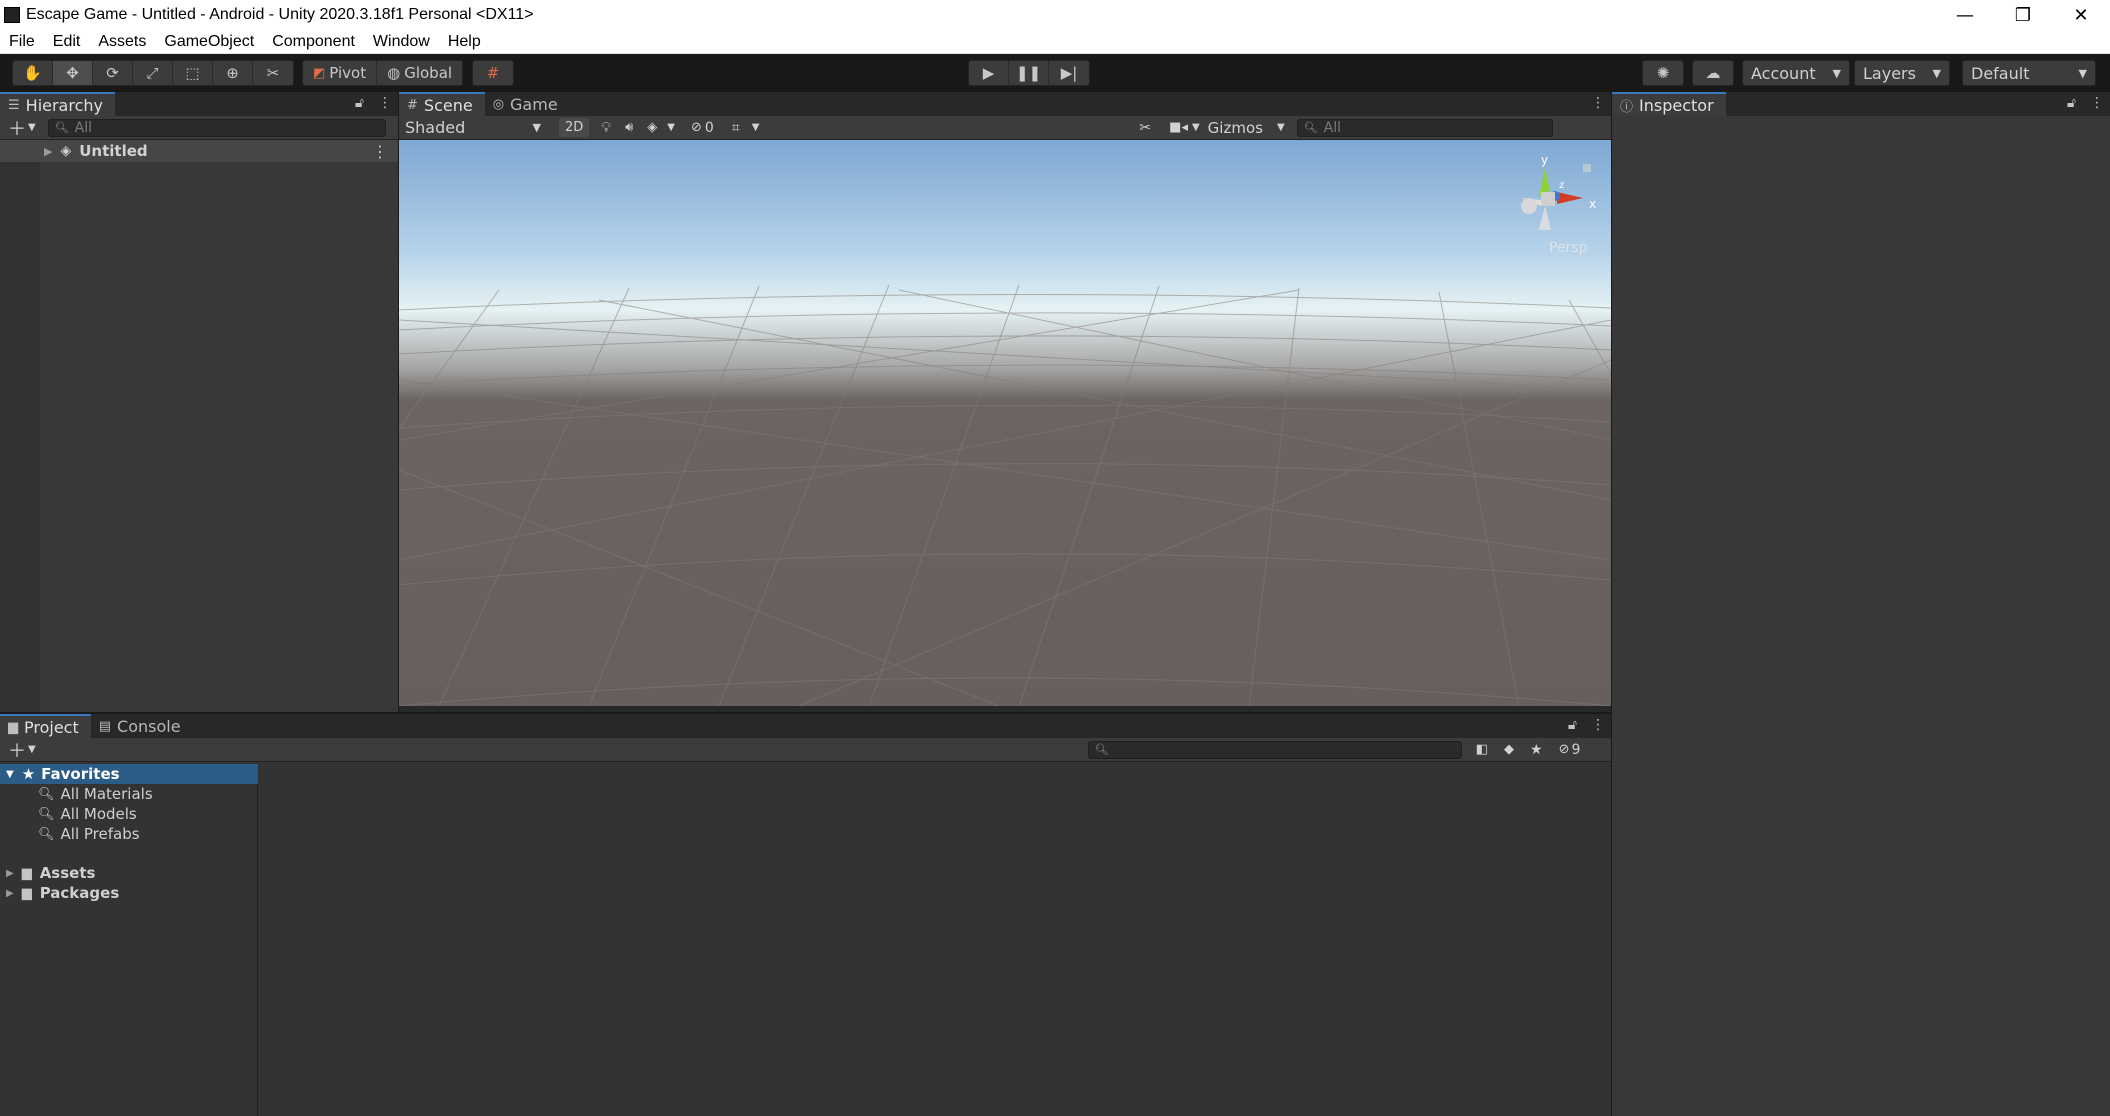  What do you see at coordinates (129, 814) in the screenshot?
I see `favorite-all-models: 🔍︎ All Models` at bounding box center [129, 814].